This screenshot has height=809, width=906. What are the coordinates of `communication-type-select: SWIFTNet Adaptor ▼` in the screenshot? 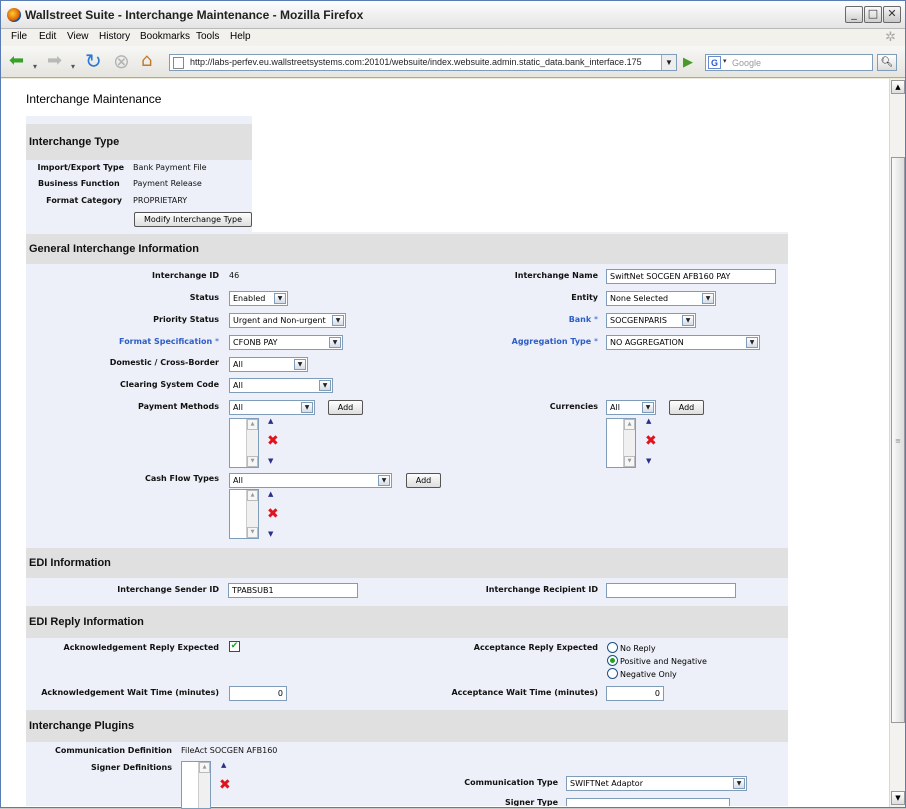 It's located at (656, 783).